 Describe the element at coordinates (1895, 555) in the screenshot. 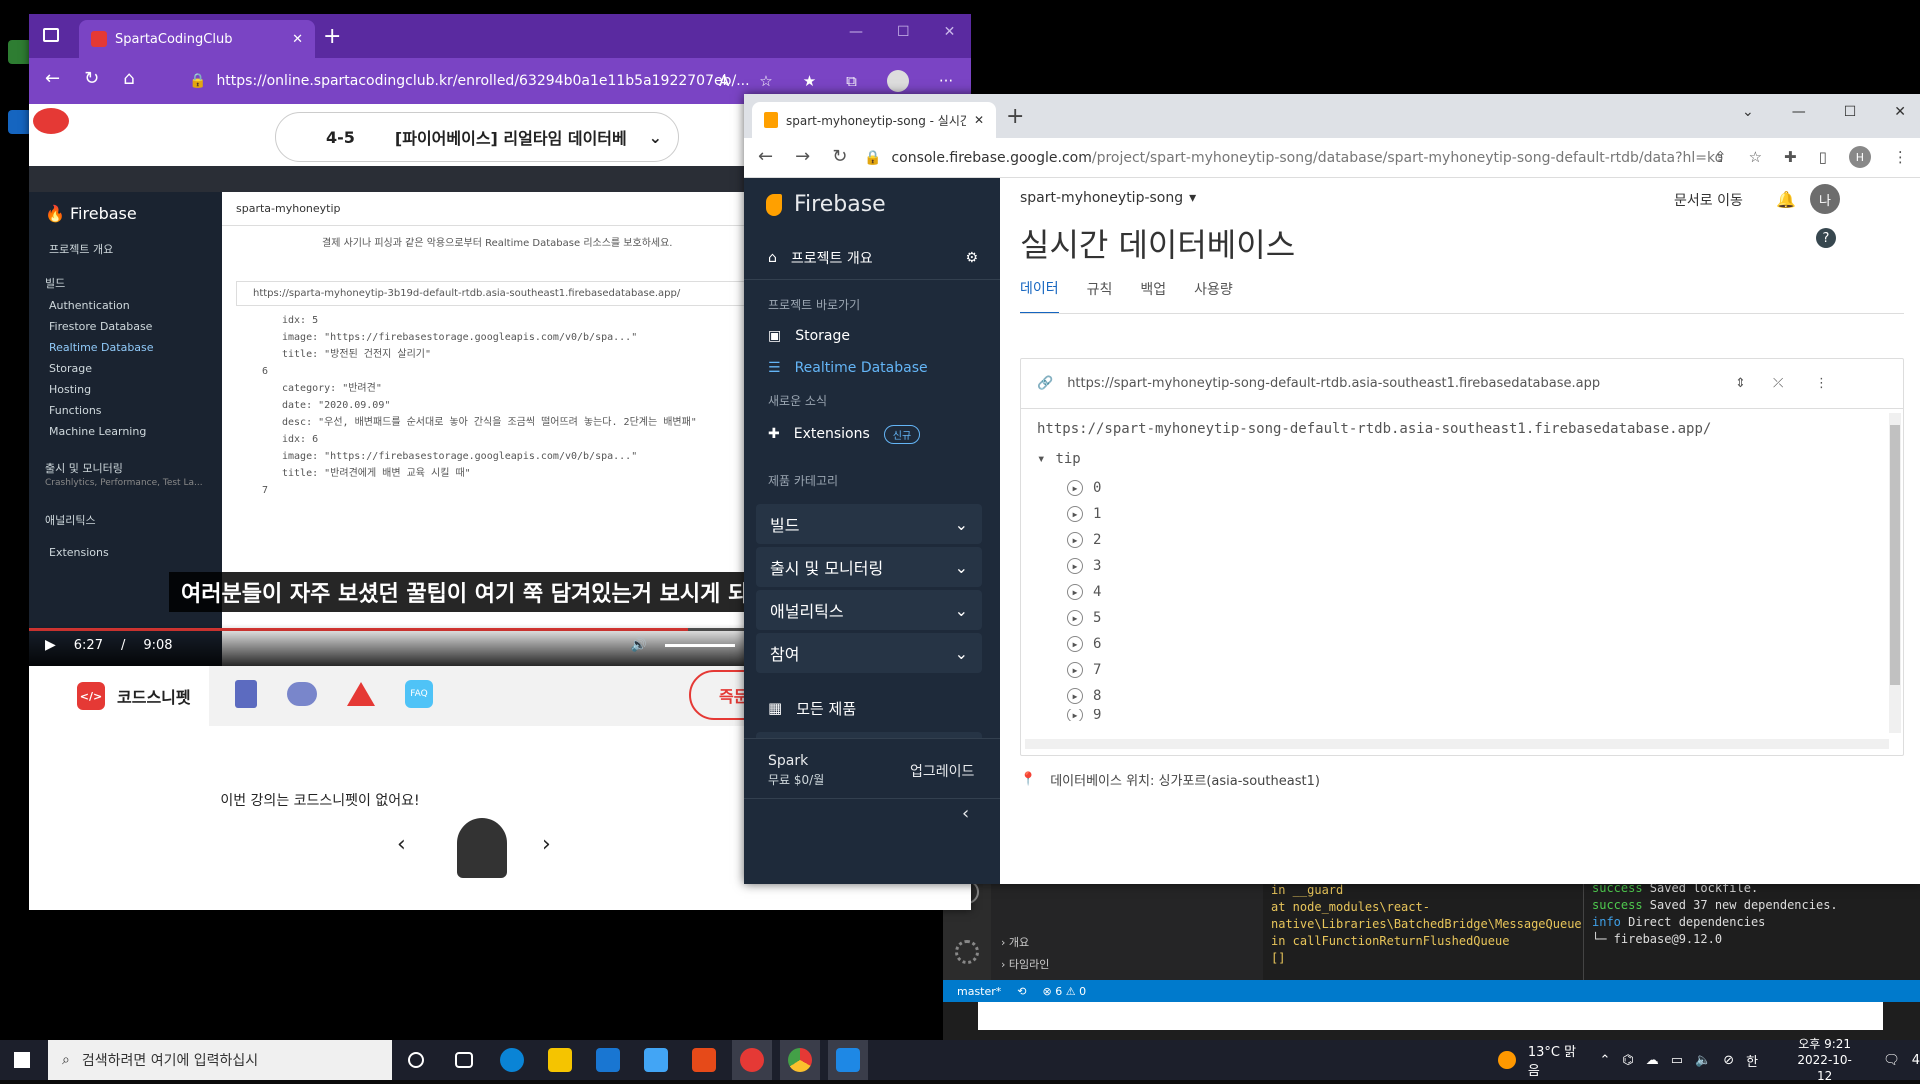

I see `scrollbar-thumb` at that location.